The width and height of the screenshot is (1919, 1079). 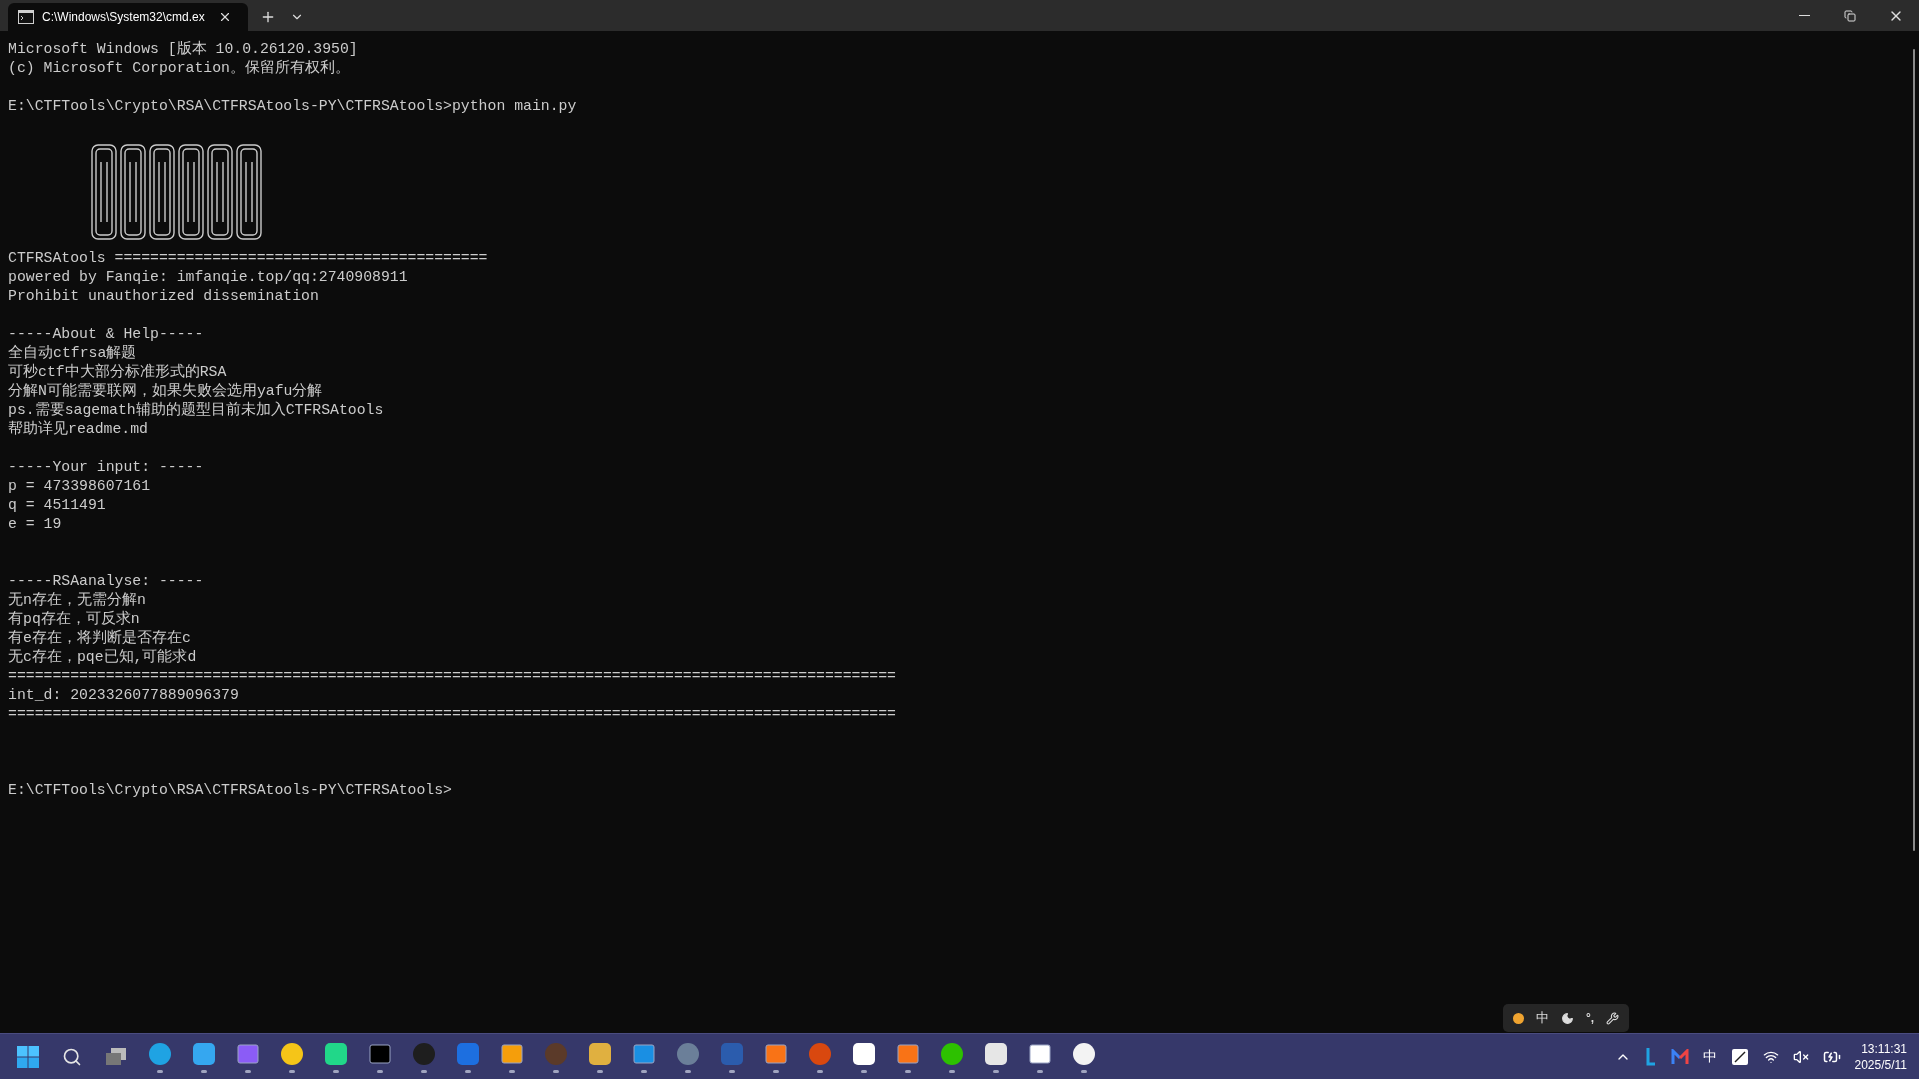 What do you see at coordinates (106, 467) in the screenshot?
I see `terminal-line: -----Your input: -----` at bounding box center [106, 467].